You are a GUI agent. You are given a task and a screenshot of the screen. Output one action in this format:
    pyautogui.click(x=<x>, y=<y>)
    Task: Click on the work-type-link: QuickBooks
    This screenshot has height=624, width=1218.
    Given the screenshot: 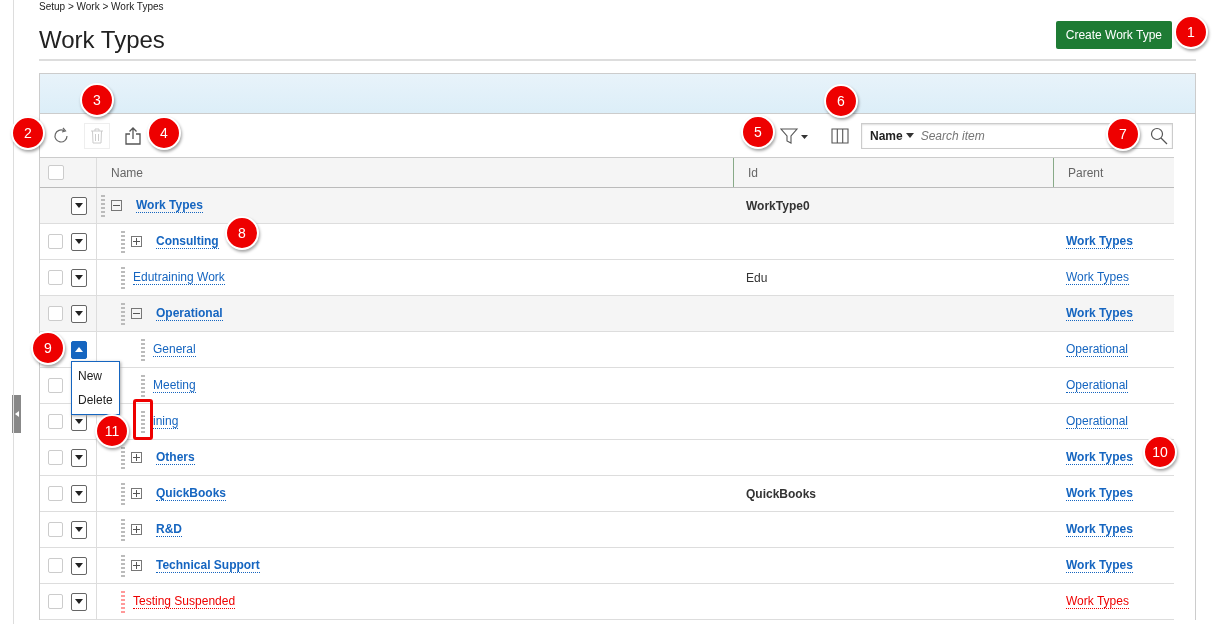 What is the action you would take?
    pyautogui.click(x=191, y=493)
    